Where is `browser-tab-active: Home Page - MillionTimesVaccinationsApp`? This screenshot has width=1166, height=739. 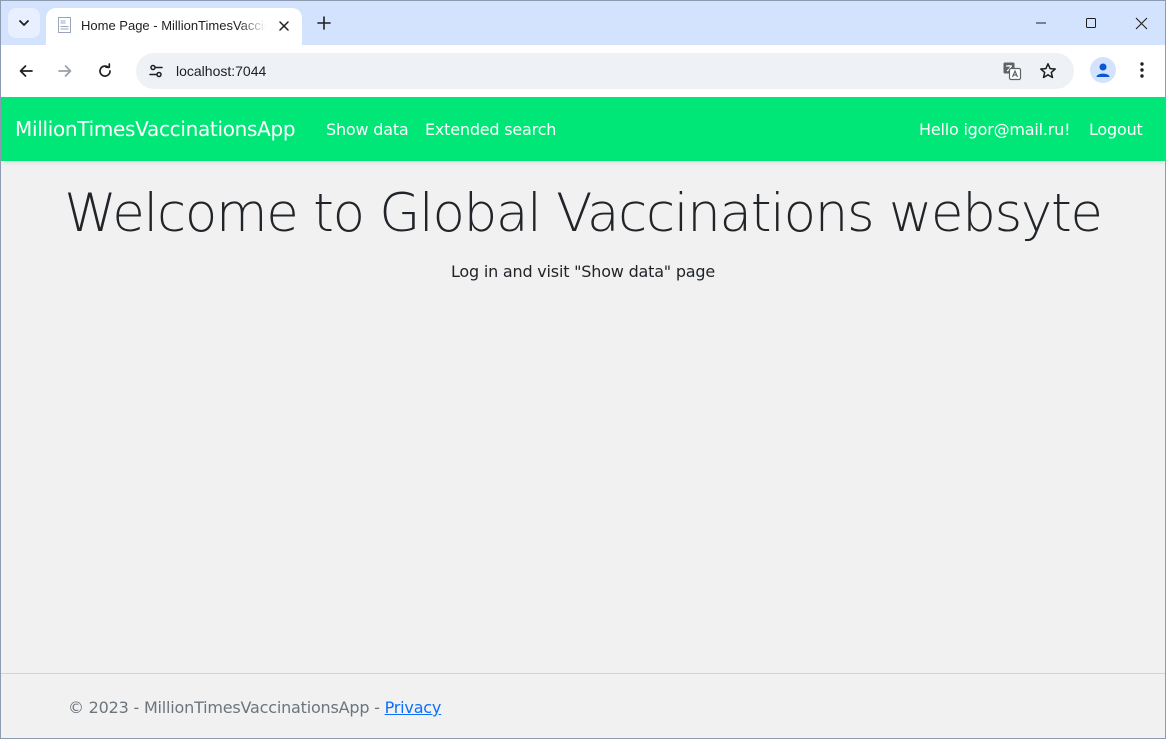
browser-tab-active: Home Page - MillionTimesVaccinationsApp is located at coordinates (174, 26).